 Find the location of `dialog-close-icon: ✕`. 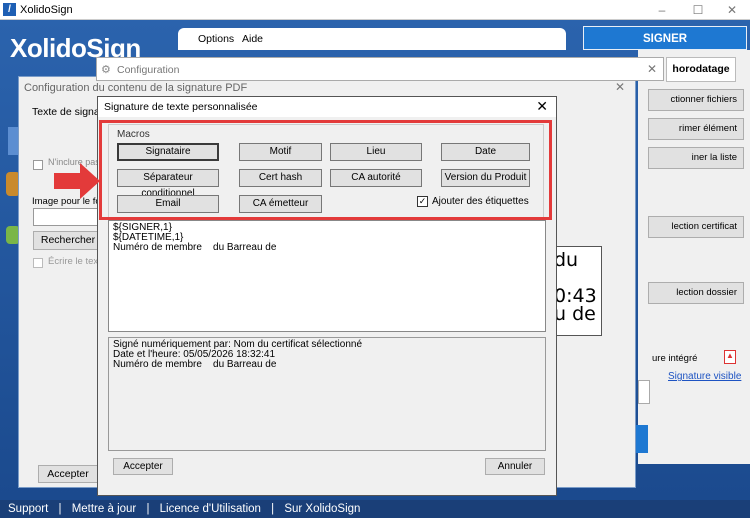

dialog-close-icon: ✕ is located at coordinates (542, 106).